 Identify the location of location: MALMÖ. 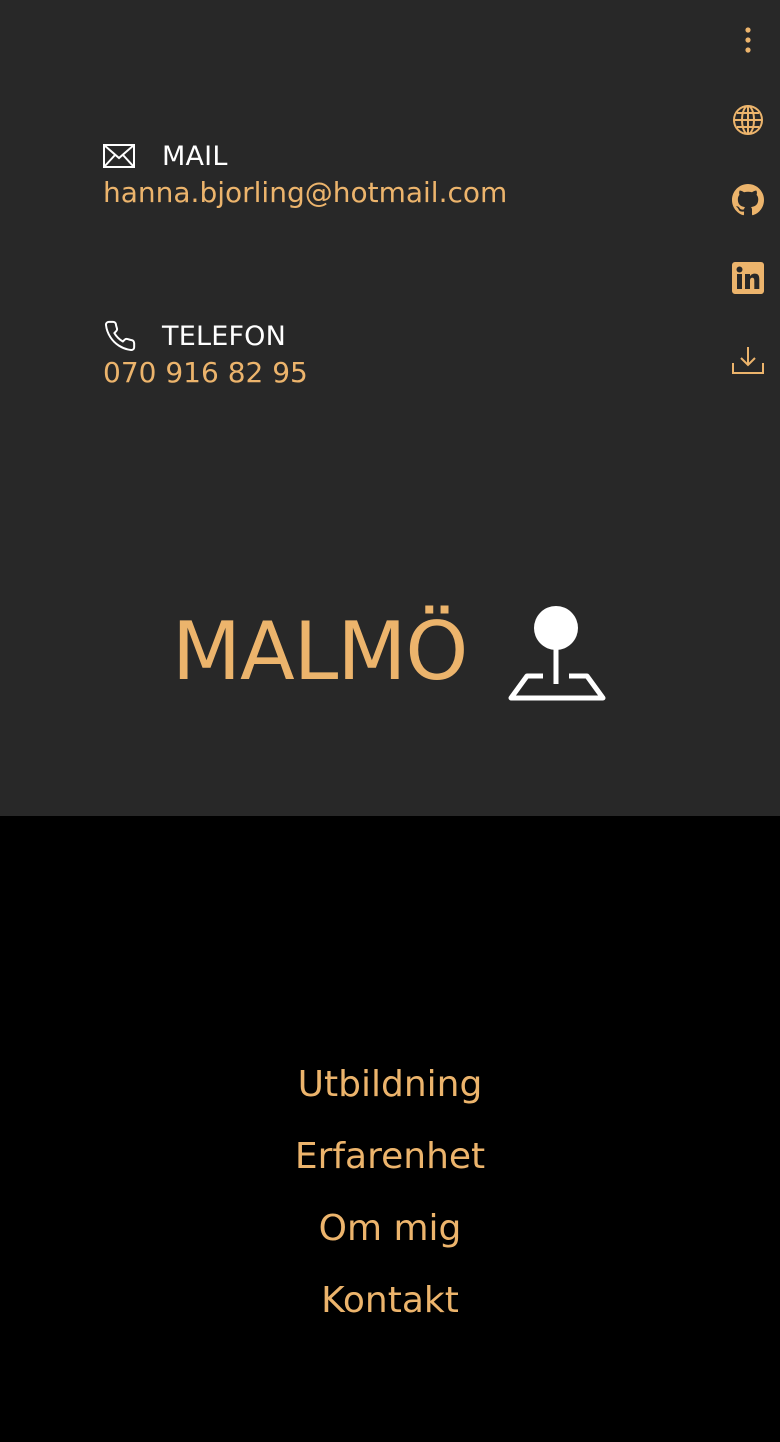
(389, 652).